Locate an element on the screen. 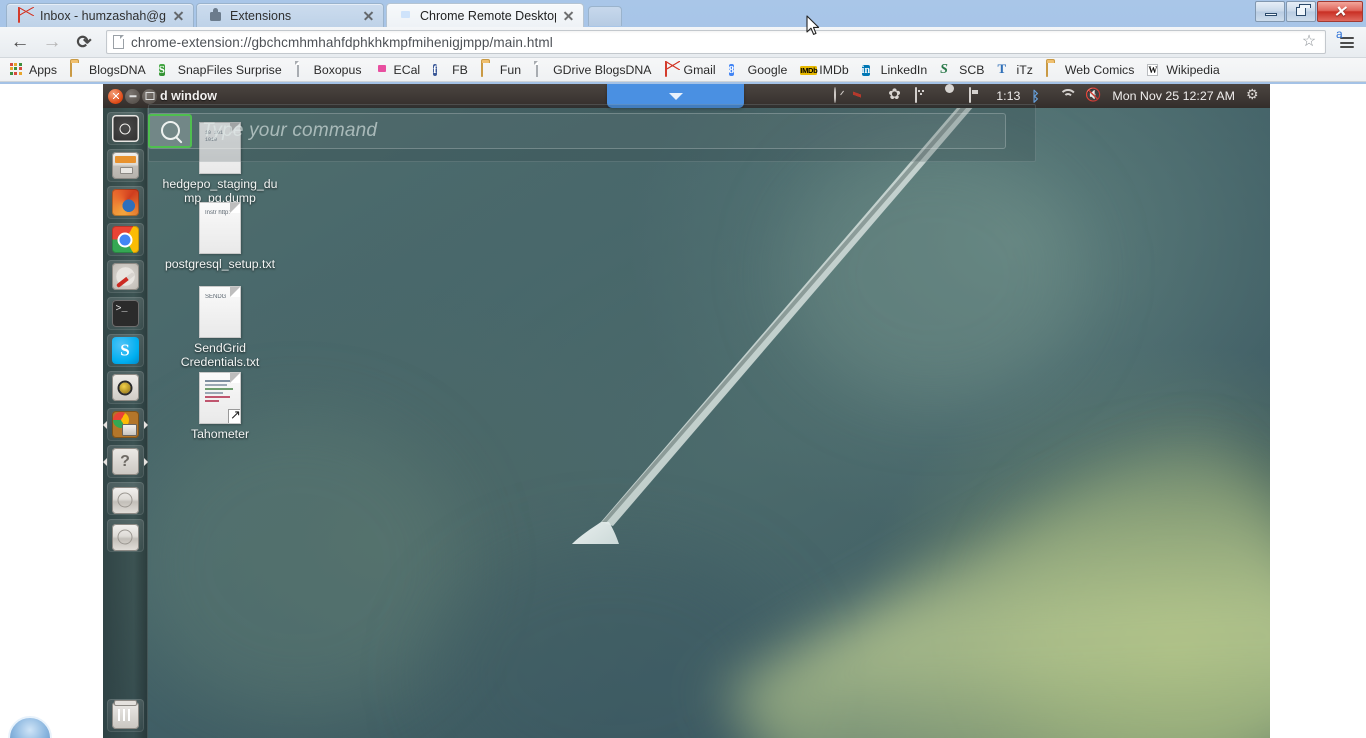  facebook-icon: f is located at coordinates (435, 70).